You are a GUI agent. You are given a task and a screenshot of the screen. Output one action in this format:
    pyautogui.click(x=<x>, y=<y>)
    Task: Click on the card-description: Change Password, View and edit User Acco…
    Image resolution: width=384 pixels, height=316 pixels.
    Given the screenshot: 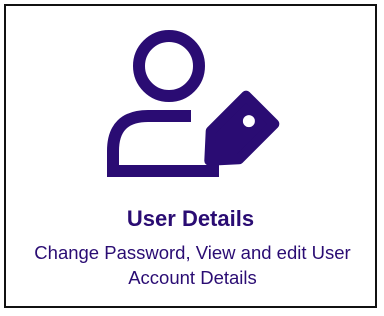 What is the action you would take?
    pyautogui.click(x=192, y=265)
    